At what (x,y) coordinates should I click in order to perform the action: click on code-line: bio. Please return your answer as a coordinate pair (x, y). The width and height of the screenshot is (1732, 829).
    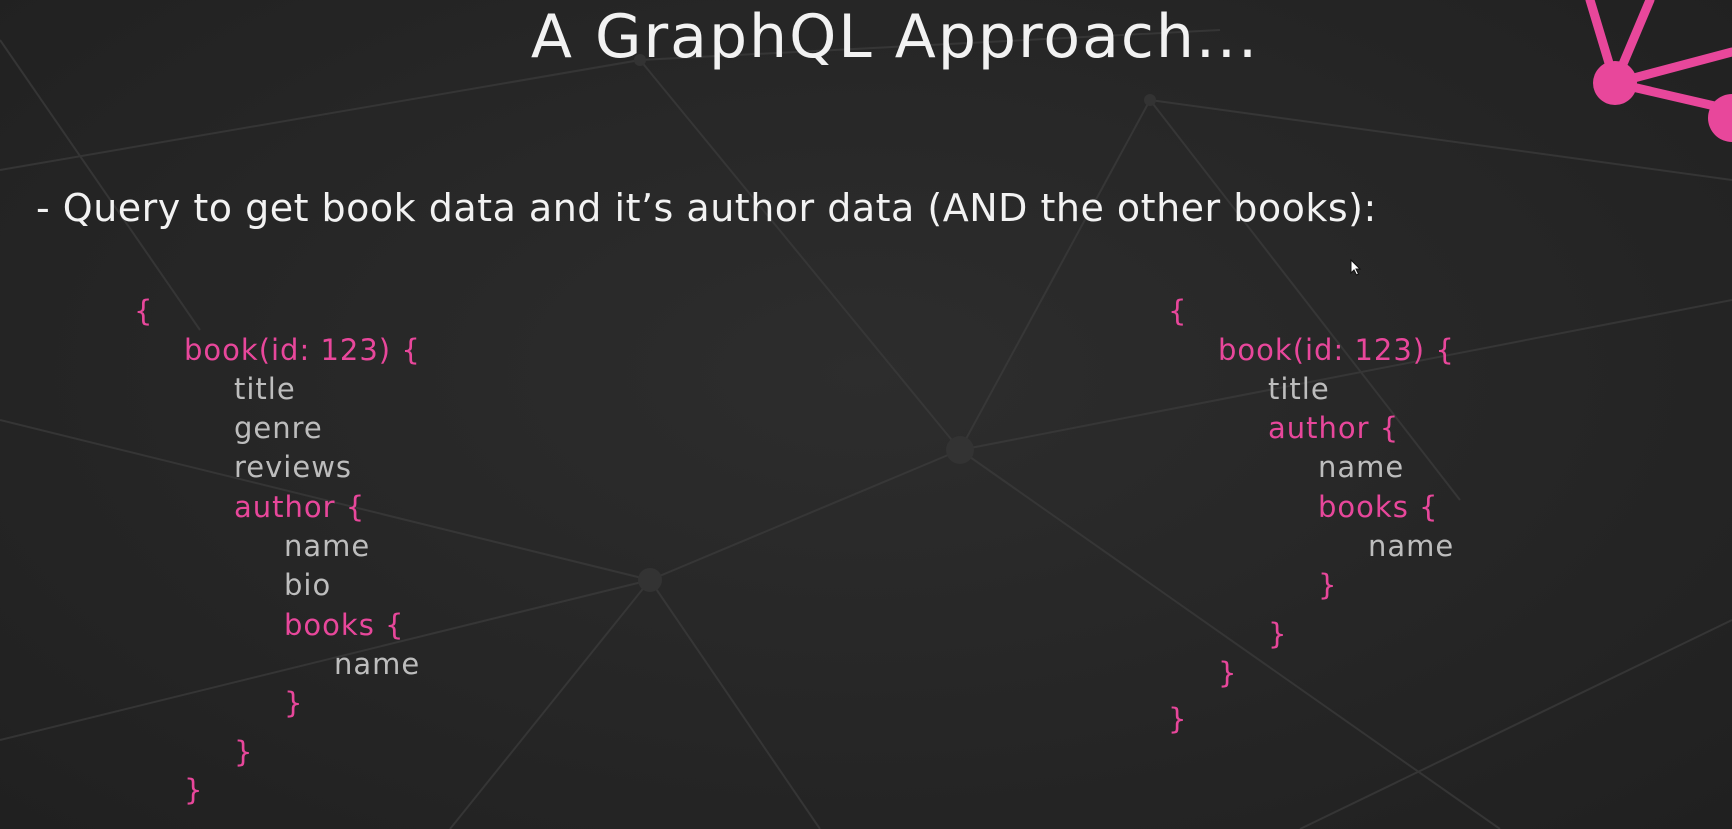
    Looking at the image, I should click on (308, 585).